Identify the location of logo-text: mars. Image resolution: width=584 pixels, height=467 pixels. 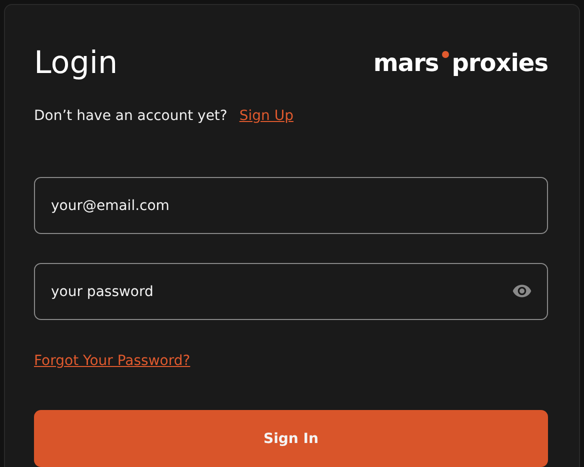
(406, 63).